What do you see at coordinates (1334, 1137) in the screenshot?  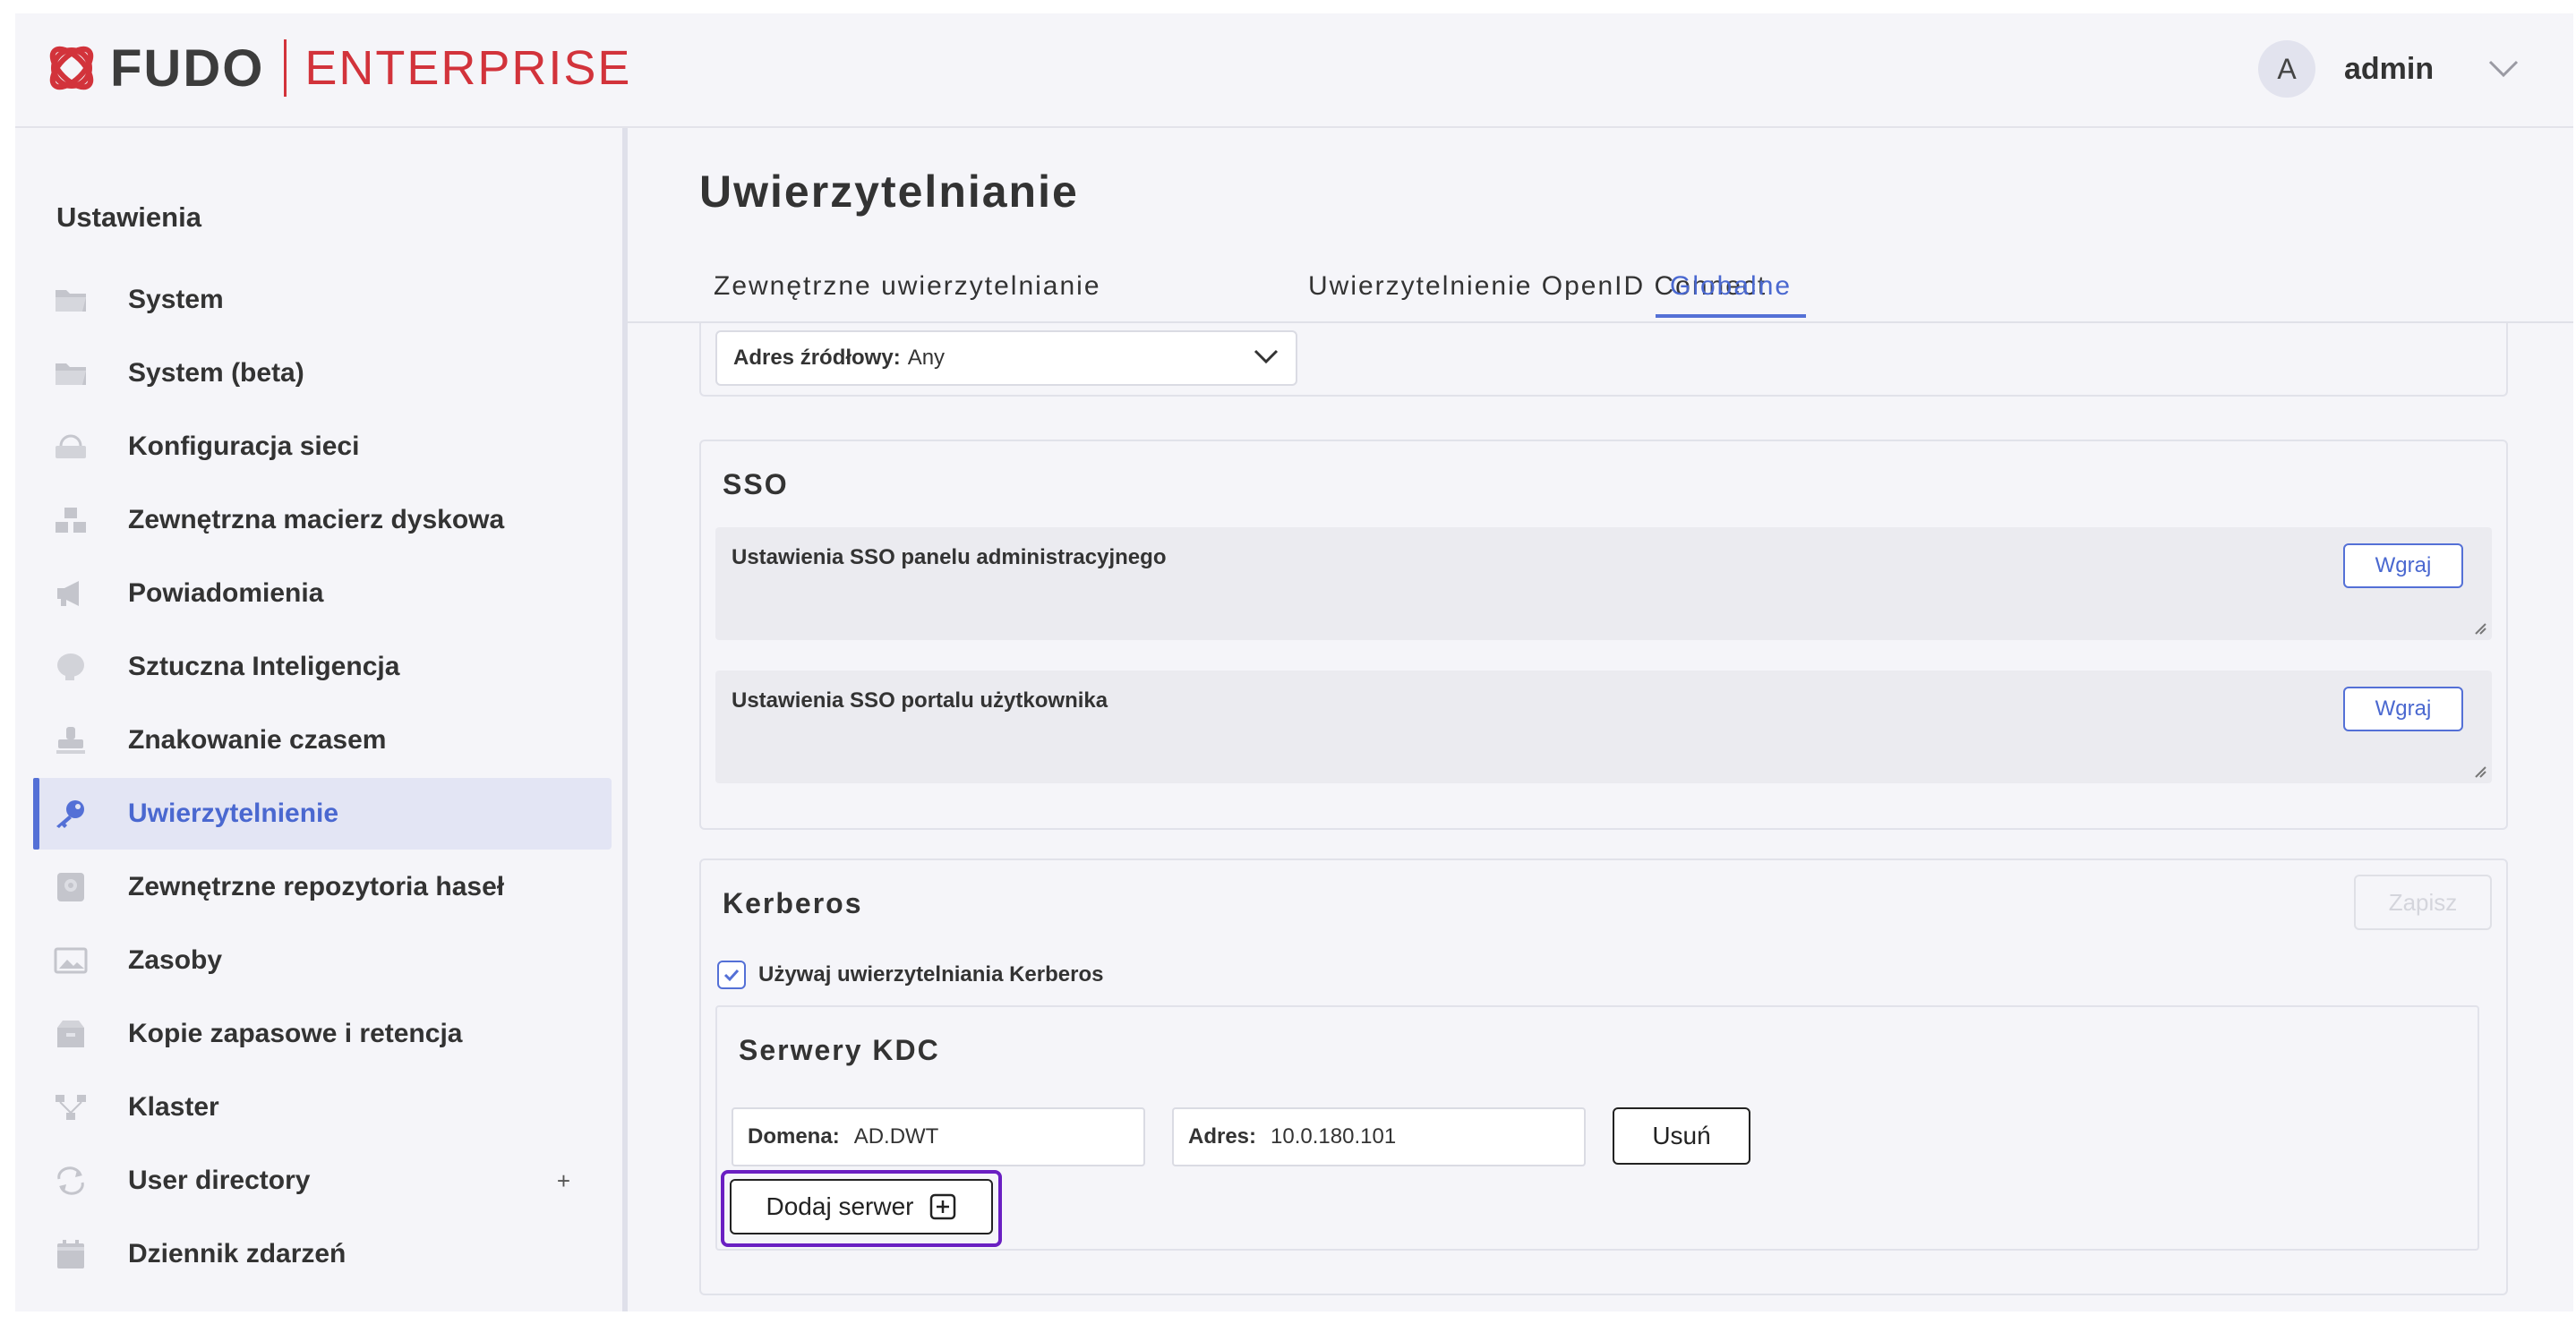 I see `address-value: 10.0.180.101` at bounding box center [1334, 1137].